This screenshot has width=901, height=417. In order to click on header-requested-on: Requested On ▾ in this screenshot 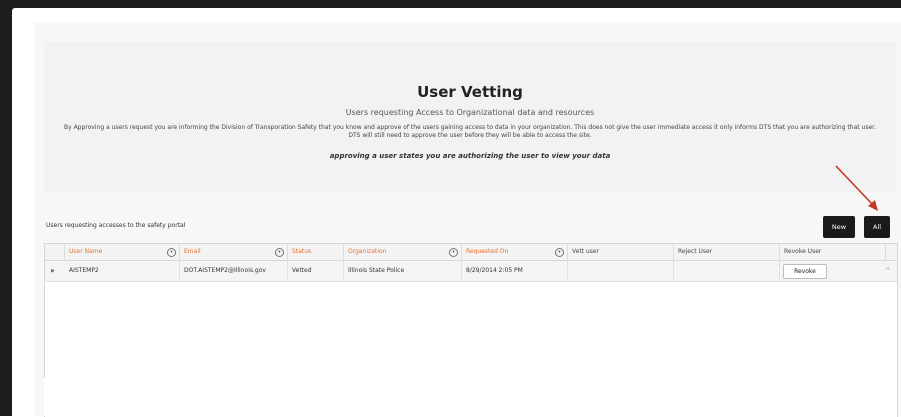, I will do `click(515, 252)`.